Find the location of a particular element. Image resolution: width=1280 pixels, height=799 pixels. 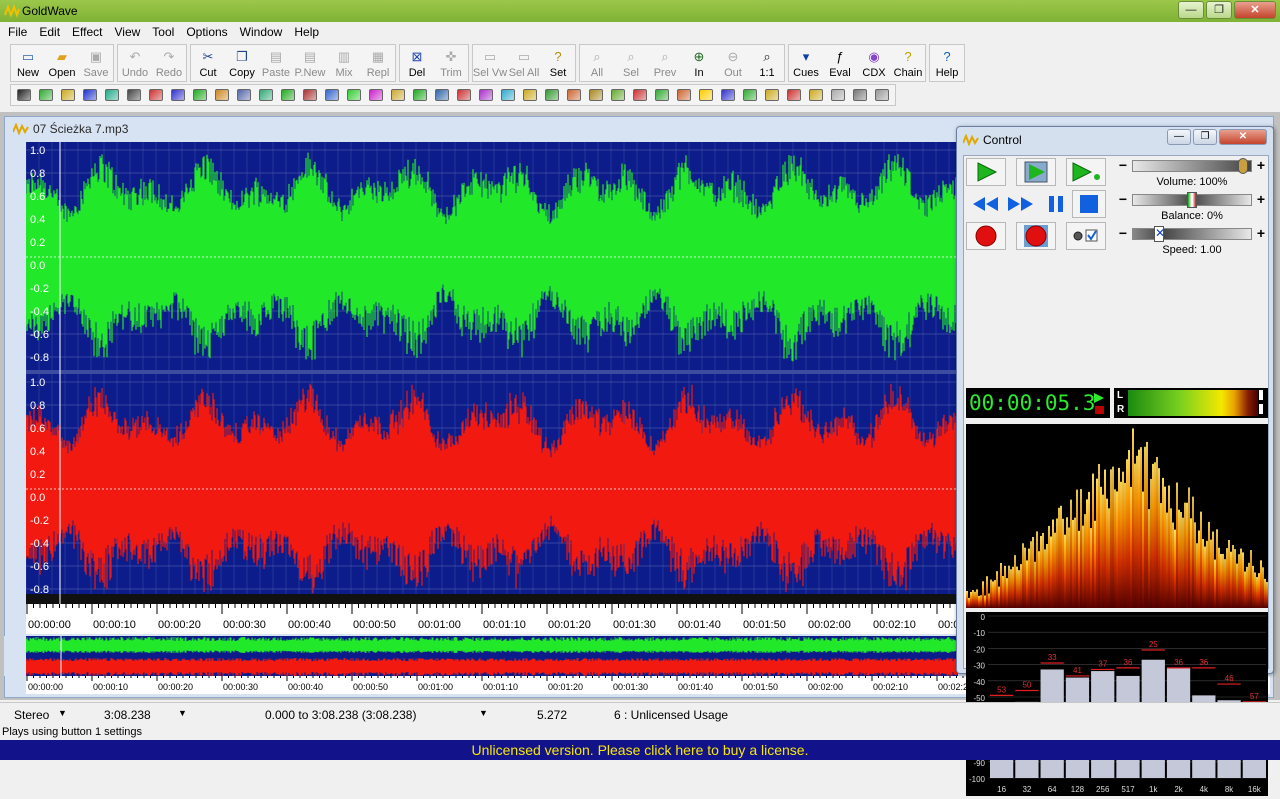

maximize-button: ❐ is located at coordinates (1219, 10).